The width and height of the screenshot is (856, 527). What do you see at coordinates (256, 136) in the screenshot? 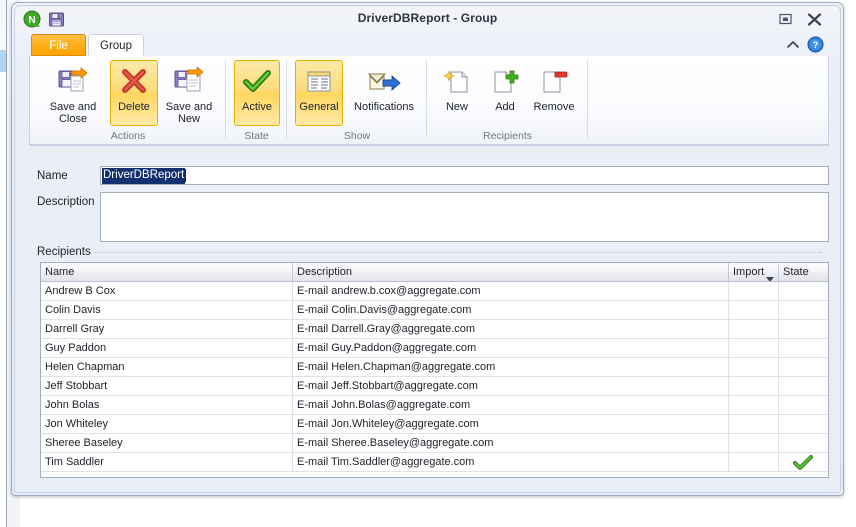
I see `ribbon-group-label: State` at bounding box center [256, 136].